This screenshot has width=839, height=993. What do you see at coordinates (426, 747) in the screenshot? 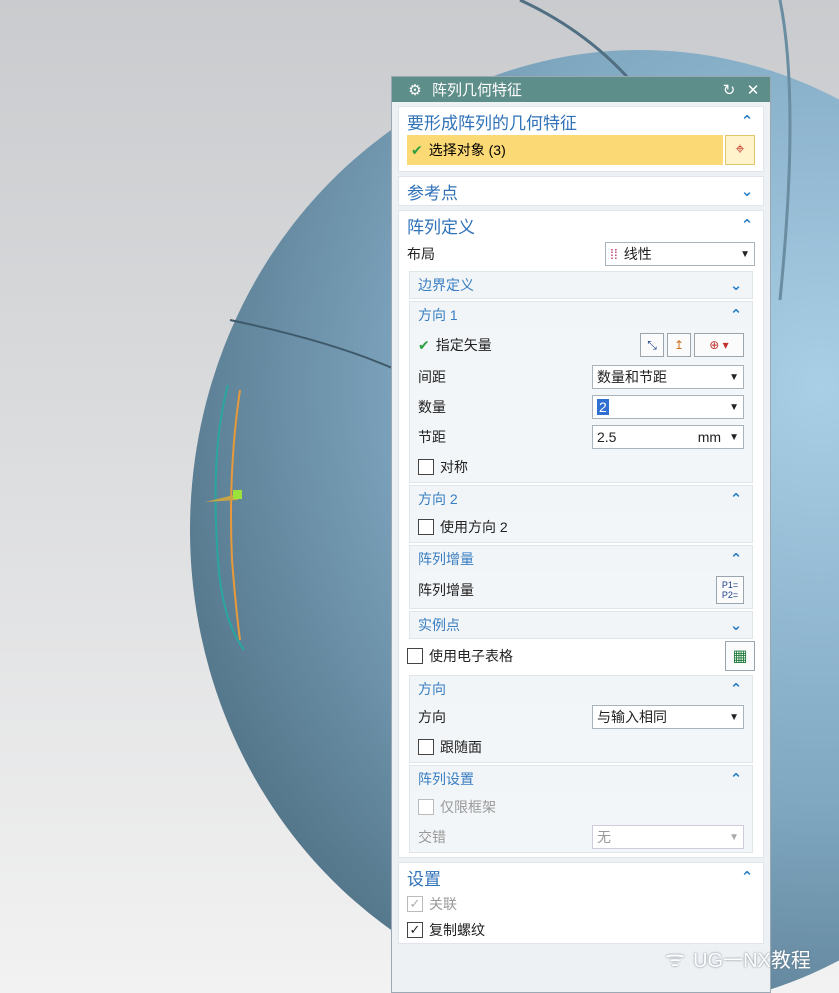
I see `follow-face-checkbox` at bounding box center [426, 747].